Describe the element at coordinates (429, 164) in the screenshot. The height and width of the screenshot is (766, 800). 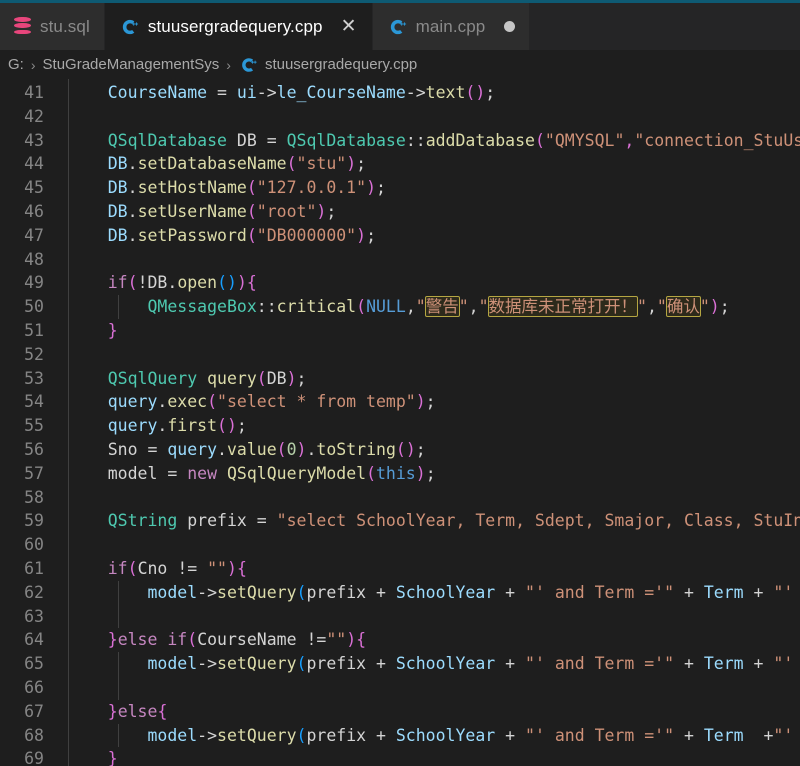
I see `code-text: DB.setDatabaseName("stu");` at that location.